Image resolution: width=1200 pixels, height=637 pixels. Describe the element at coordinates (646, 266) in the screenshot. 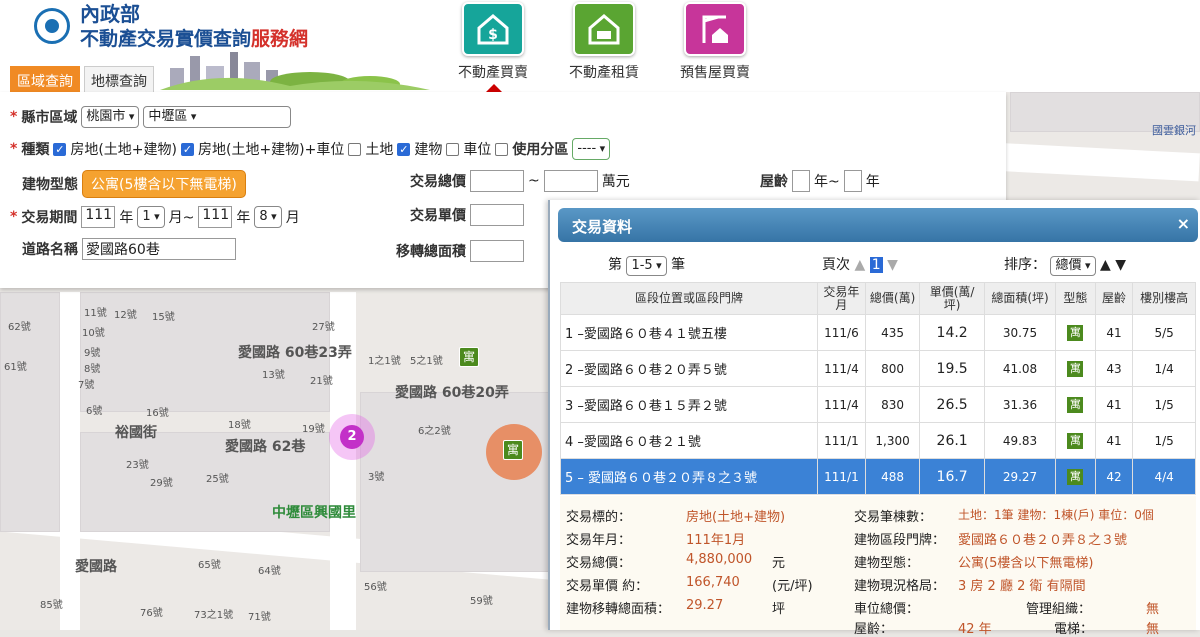

I see `page-size-select: 1-5` at that location.